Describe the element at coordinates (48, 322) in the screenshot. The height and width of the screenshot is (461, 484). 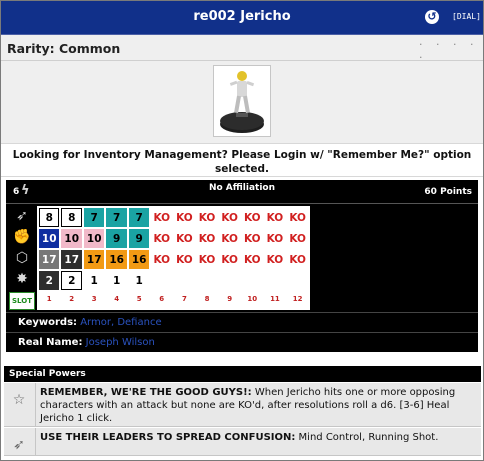
I see `keywords-label: Keywords:` at that location.